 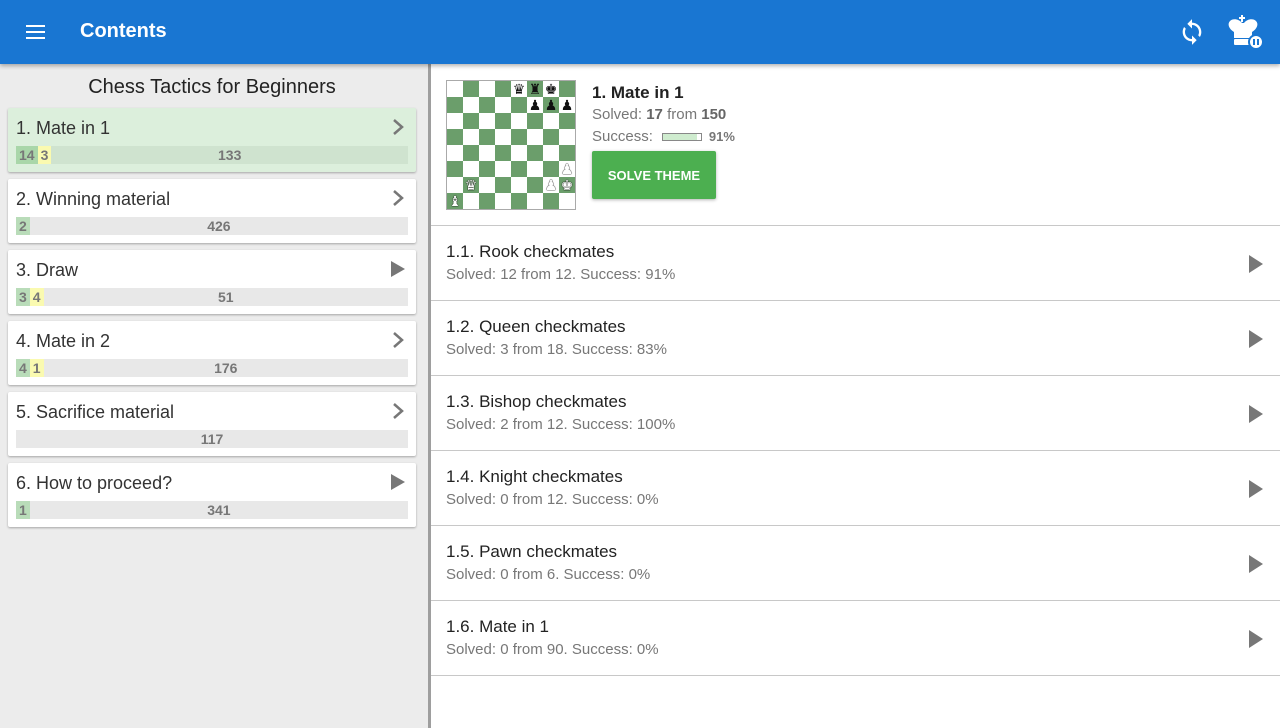 I want to click on remaining-segment: 133, so click(x=230, y=155).